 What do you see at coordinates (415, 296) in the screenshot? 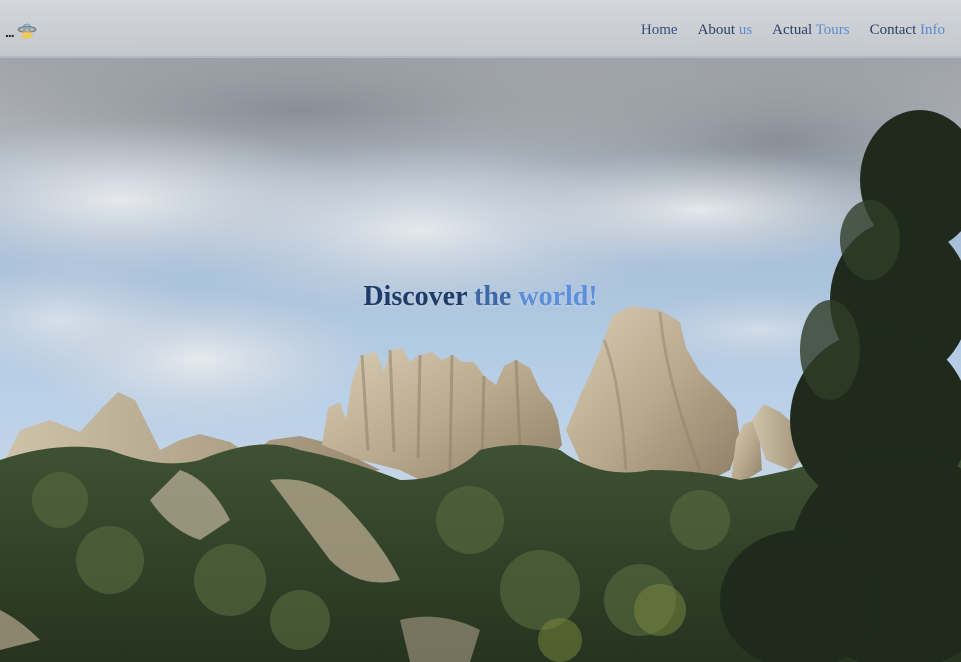
I see `headline-part1: Discover` at bounding box center [415, 296].